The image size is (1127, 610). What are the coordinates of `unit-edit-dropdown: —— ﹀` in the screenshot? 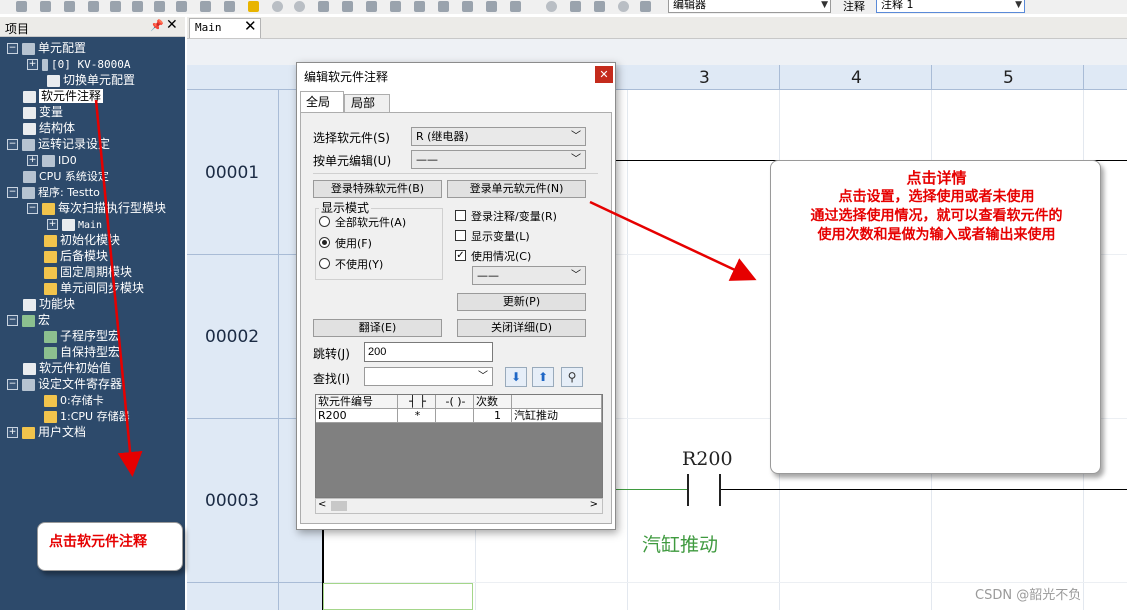 It's located at (498, 159).